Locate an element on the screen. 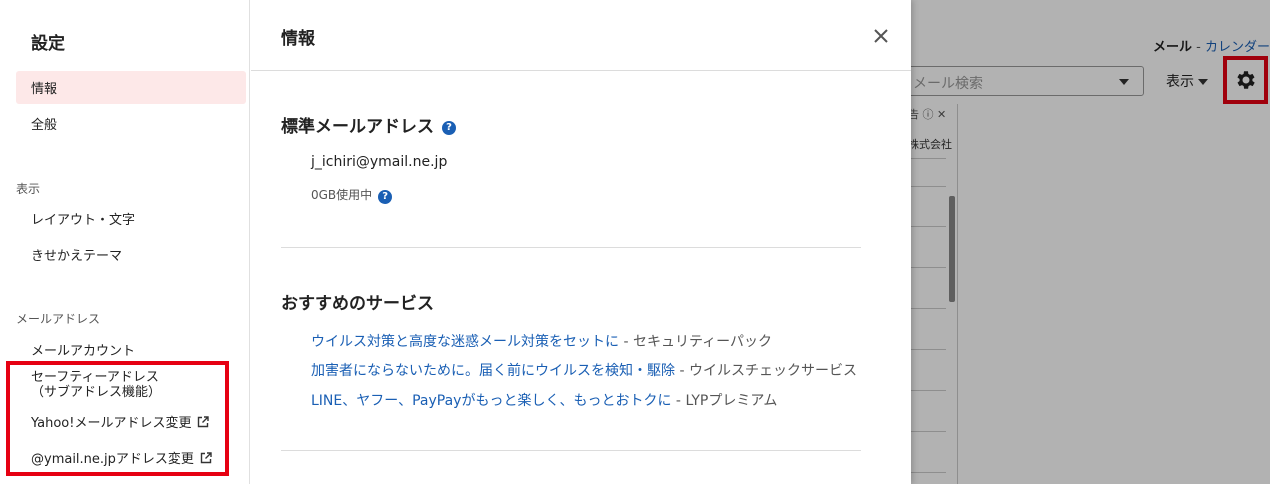 Image resolution: width=1270 pixels, height=484 pixels. info-title: 情報 is located at coordinates (298, 39).